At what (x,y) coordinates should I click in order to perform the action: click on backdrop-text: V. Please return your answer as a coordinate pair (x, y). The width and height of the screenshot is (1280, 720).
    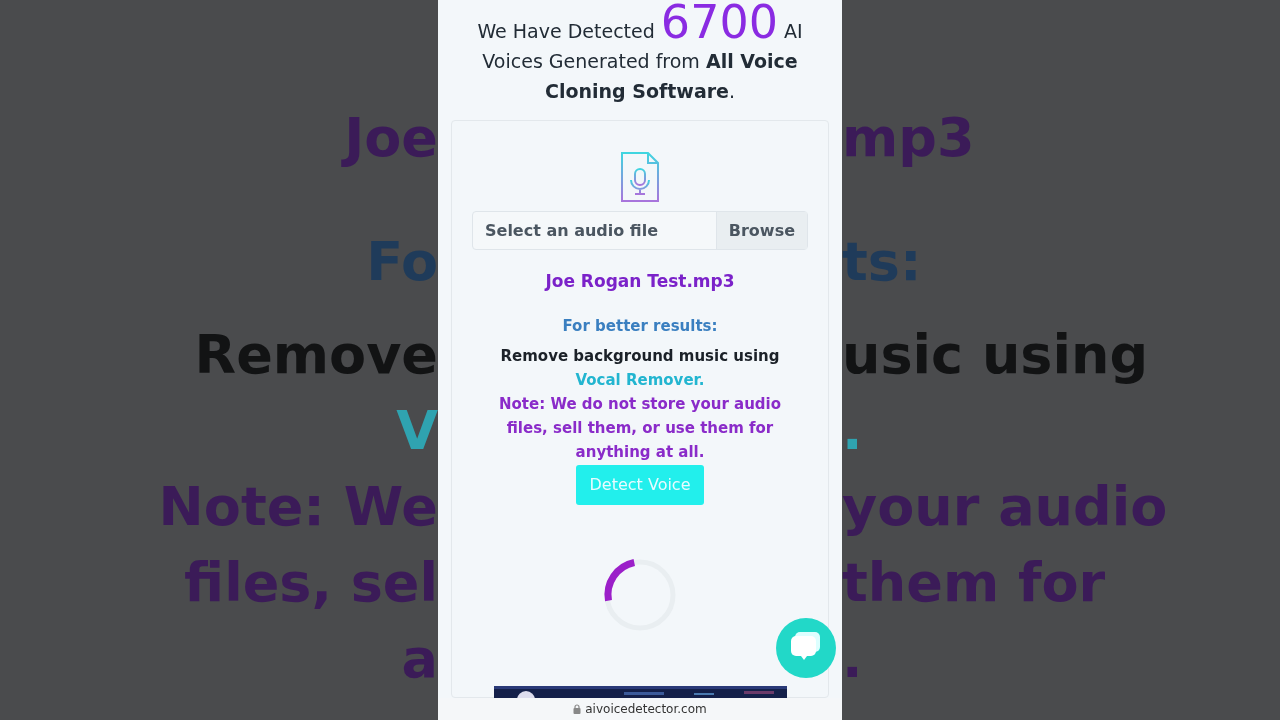
    Looking at the image, I should click on (417, 431).